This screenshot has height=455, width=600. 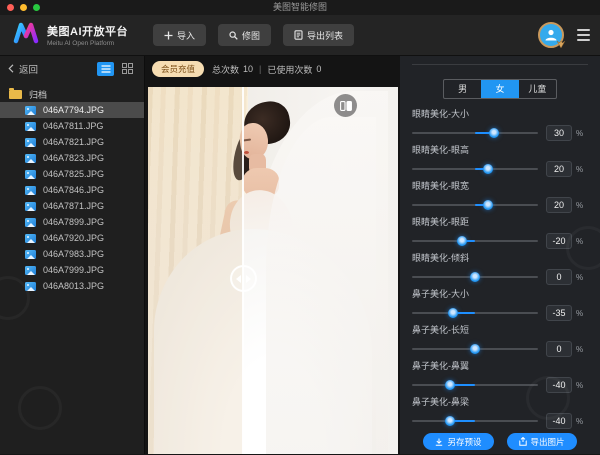 I want to click on file-name: 046A7811.JPG, so click(x=73, y=126).